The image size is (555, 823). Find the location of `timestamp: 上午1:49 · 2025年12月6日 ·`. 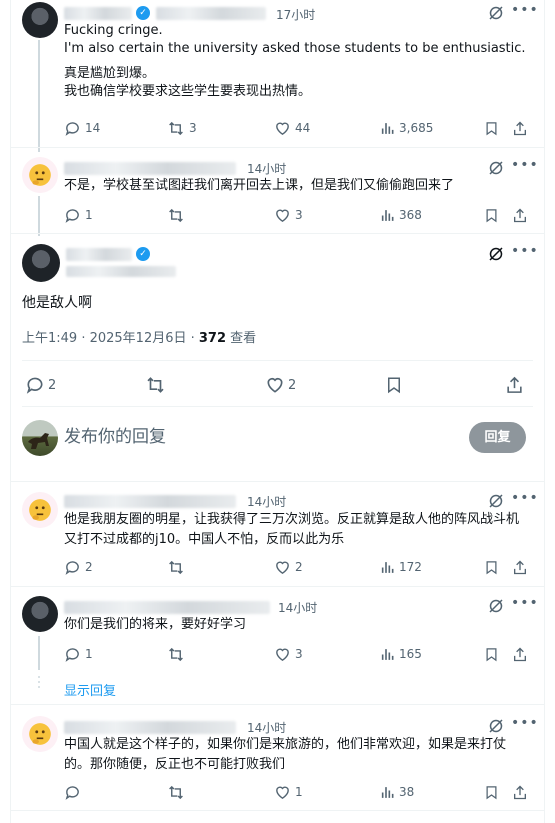

timestamp: 上午1:49 · 2025年12月6日 · is located at coordinates (110, 338).